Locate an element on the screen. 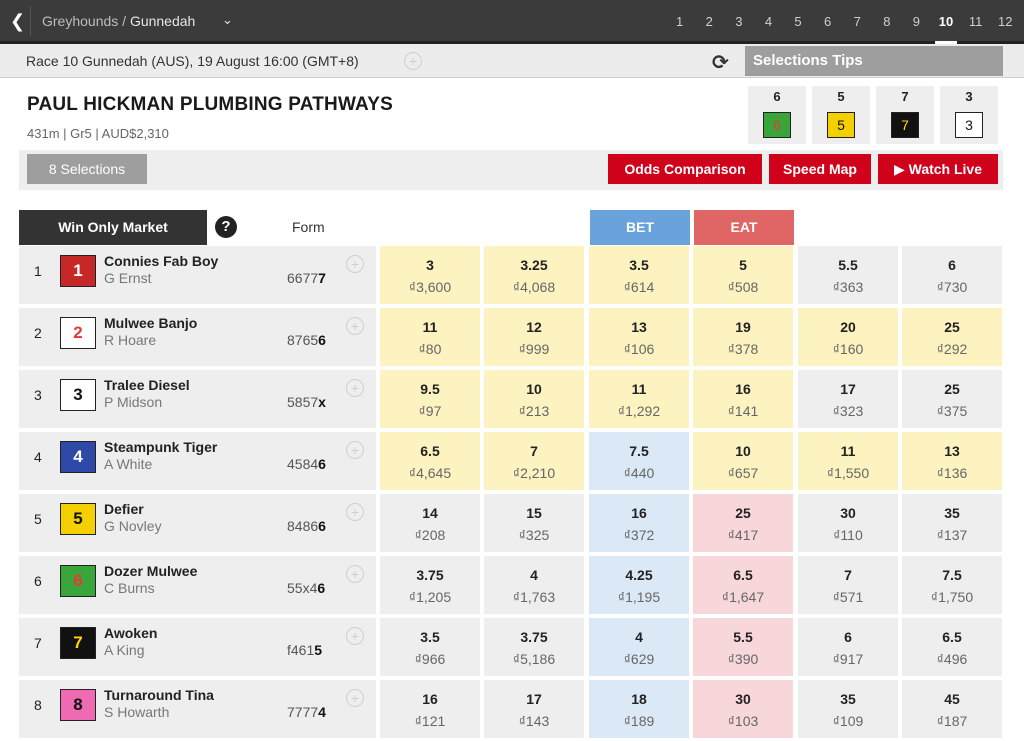 This screenshot has height=741, width=1024. runner-name: Tralee Diesel is located at coordinates (147, 385).